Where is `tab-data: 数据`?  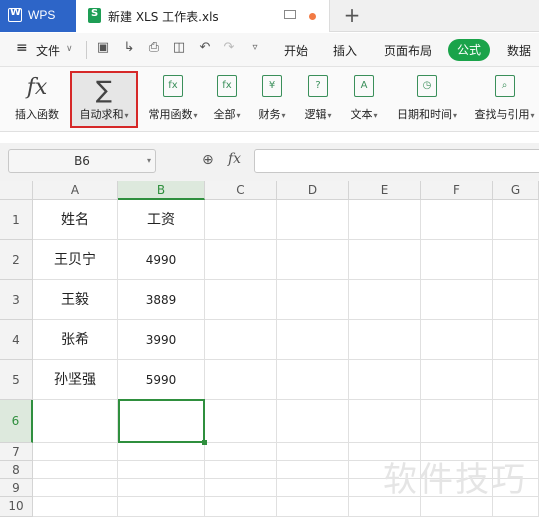 tab-data: 数据 is located at coordinates (519, 50).